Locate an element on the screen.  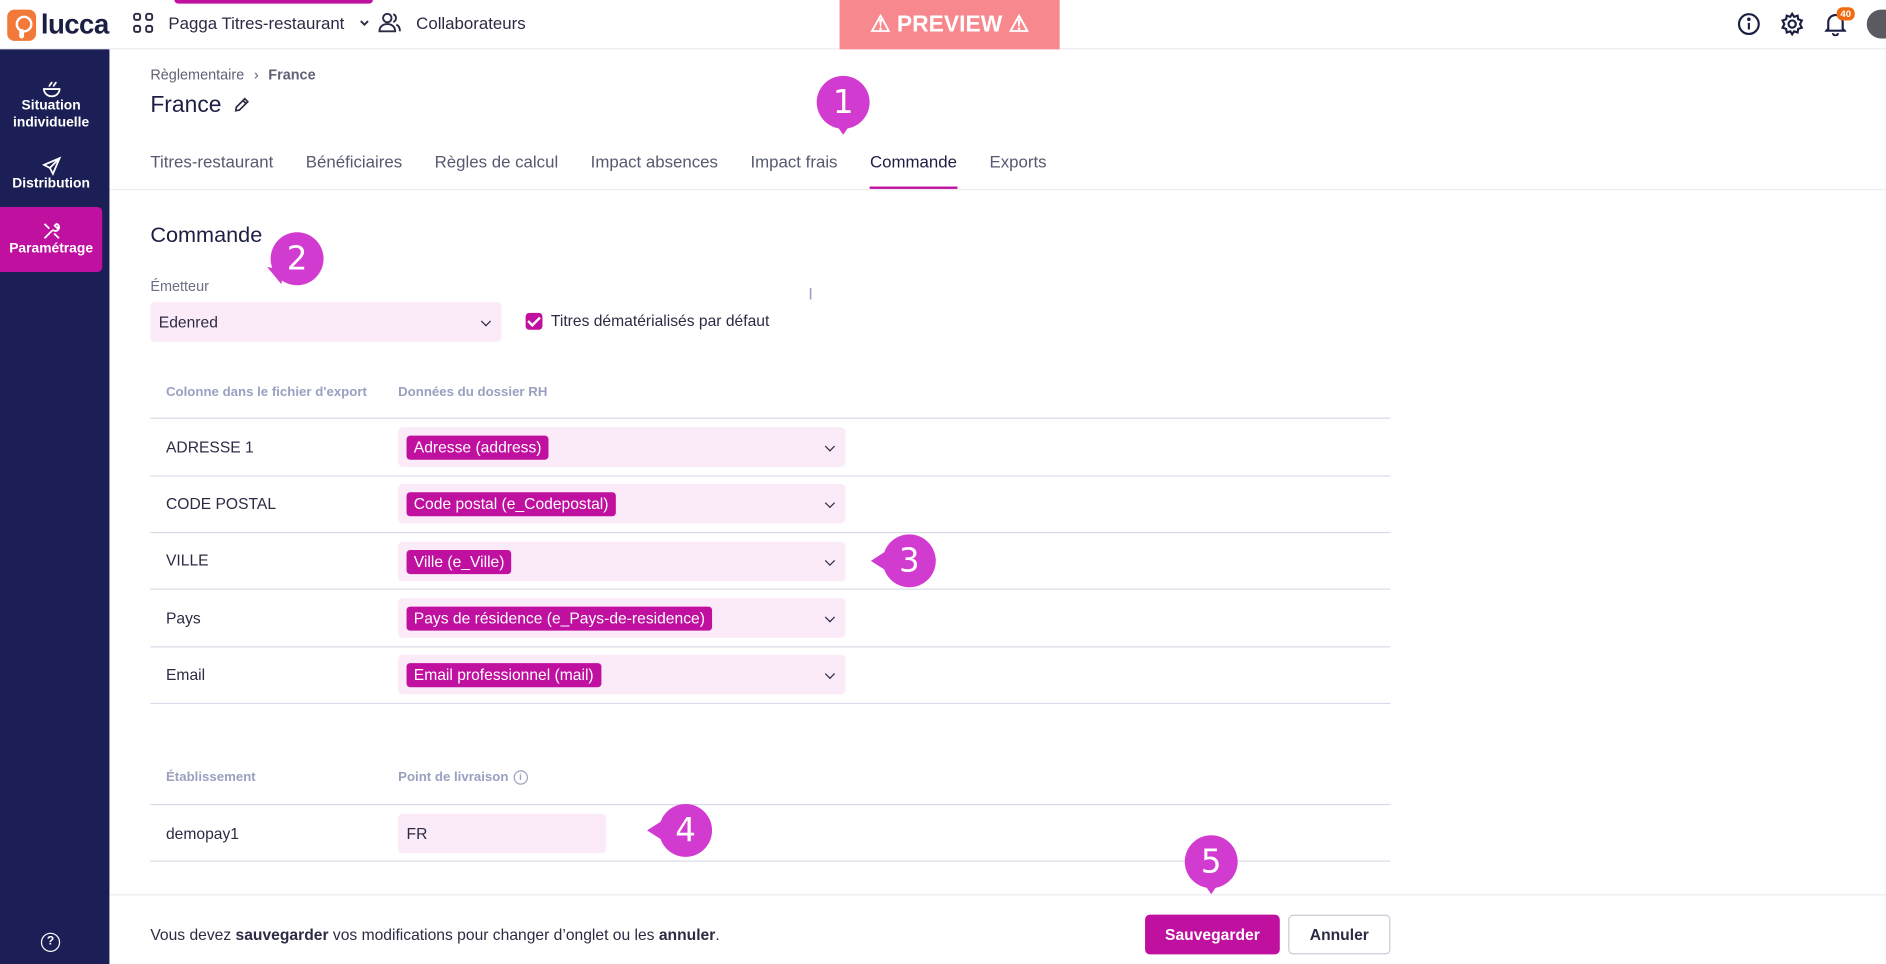
sidebar-item-label: Paramétrage is located at coordinates (51, 249).